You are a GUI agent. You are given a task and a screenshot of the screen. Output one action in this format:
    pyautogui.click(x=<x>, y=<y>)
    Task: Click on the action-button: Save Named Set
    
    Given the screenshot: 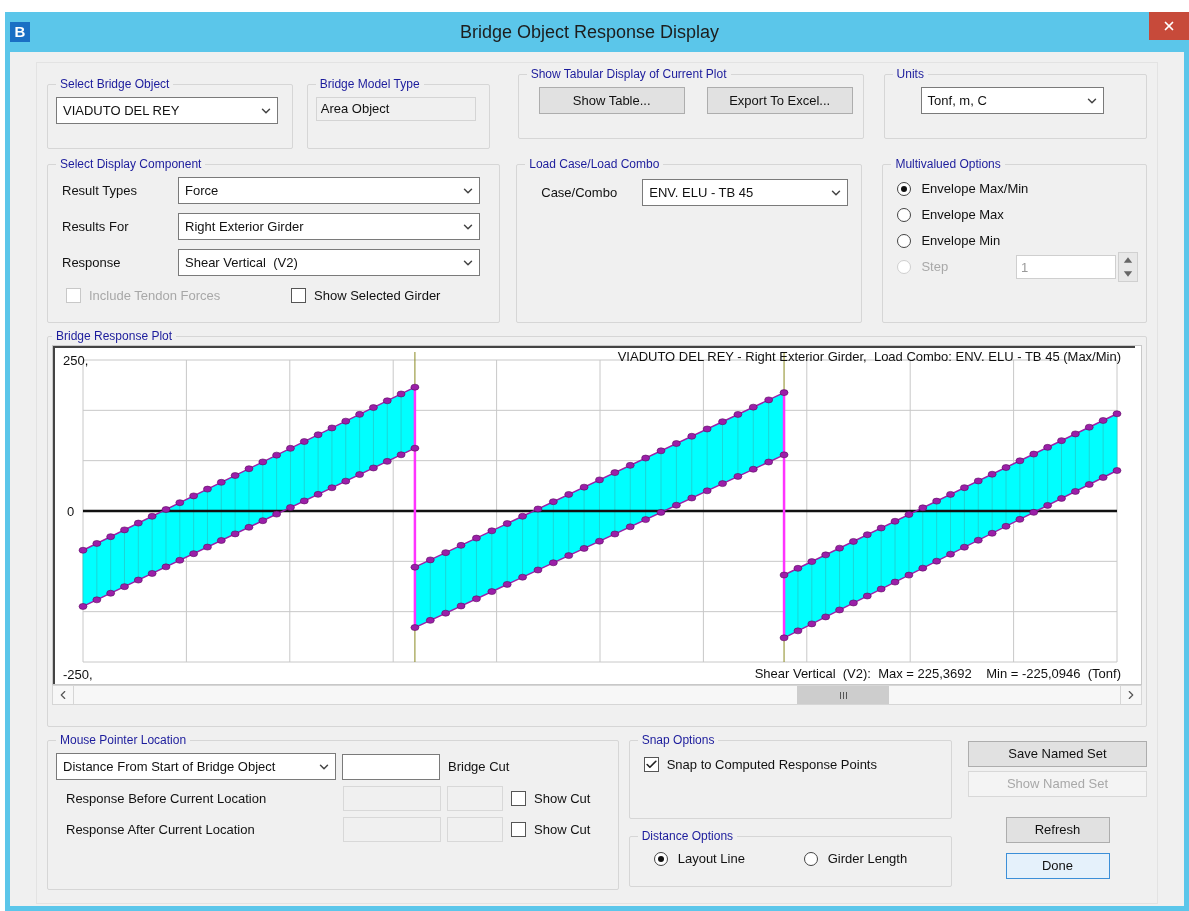 What is the action you would take?
    pyautogui.click(x=1057, y=754)
    